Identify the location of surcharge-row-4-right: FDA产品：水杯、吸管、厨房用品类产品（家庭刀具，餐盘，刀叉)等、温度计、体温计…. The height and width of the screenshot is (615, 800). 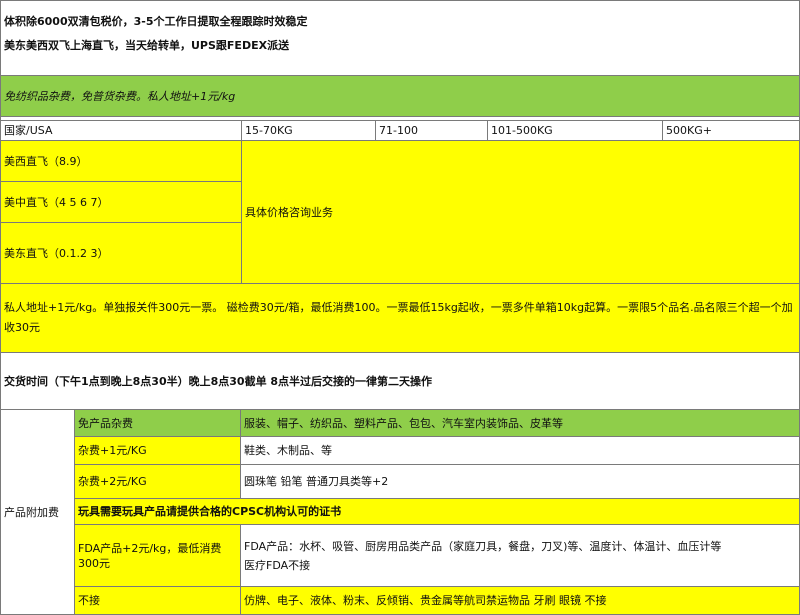
(520, 555).